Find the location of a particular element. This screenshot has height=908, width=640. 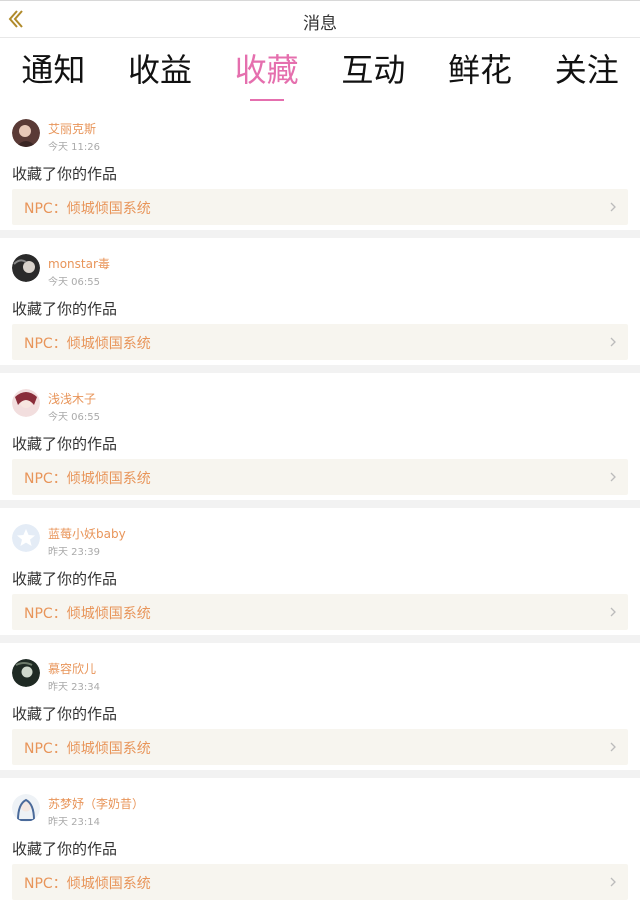

user-name: 艾丽克斯 is located at coordinates (72, 128).